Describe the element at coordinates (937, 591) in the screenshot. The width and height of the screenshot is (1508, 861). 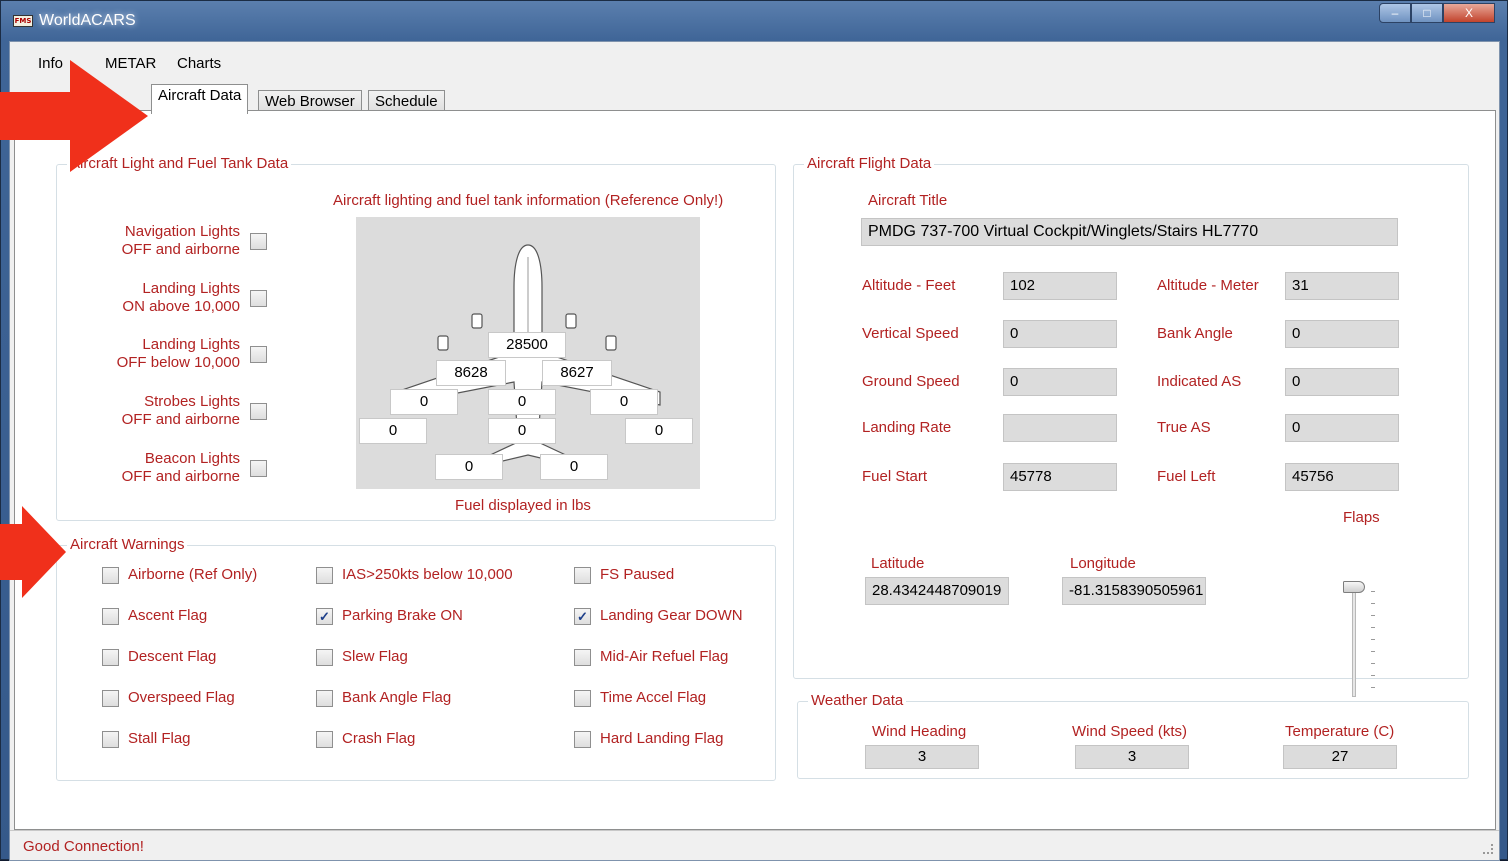
I see `latitude-field: 28.4342448709019` at that location.